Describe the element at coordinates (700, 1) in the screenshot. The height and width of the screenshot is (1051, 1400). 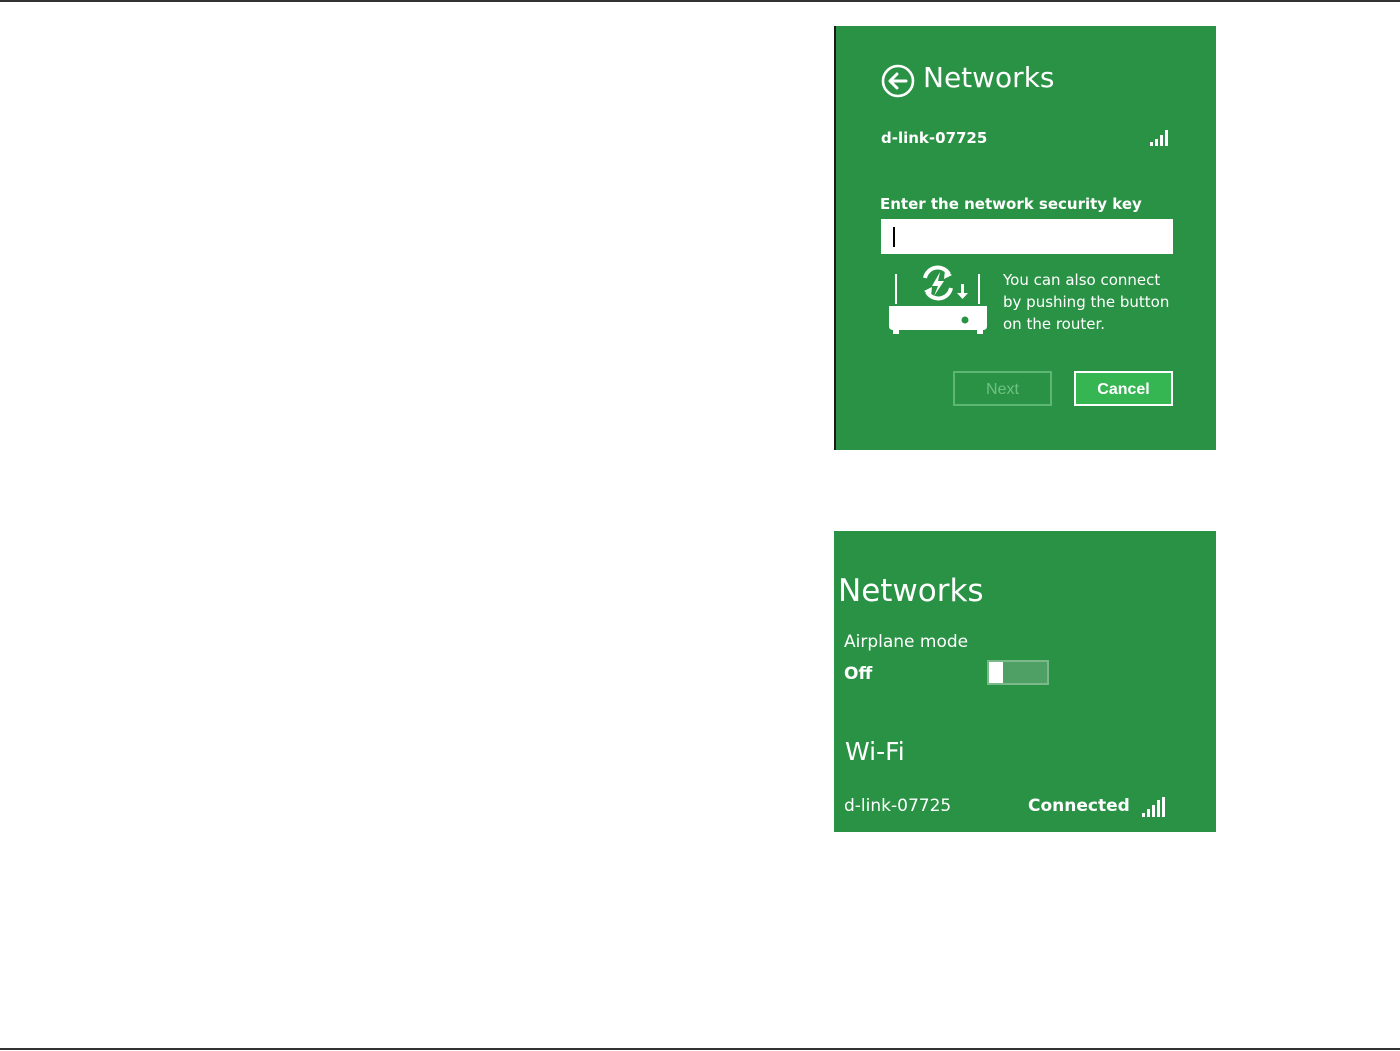
I see `top-rule` at that location.